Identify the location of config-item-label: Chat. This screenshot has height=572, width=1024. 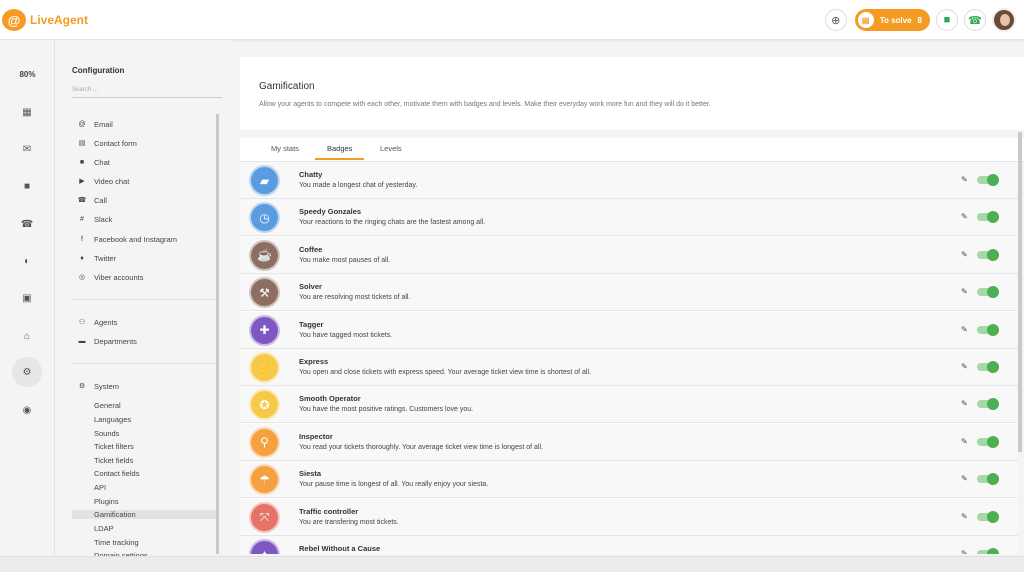
(102, 162).